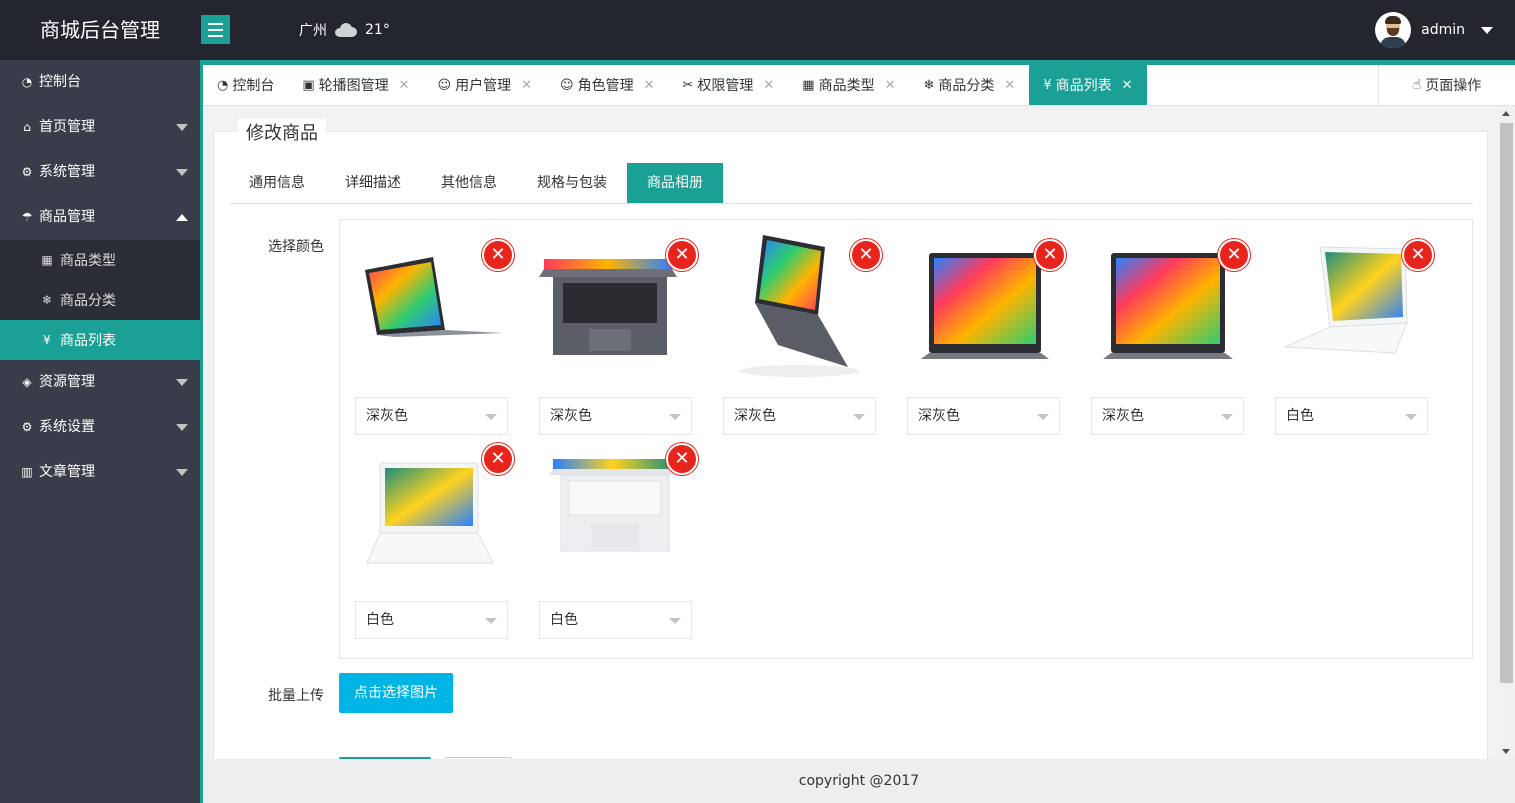 This screenshot has width=1515, height=803. I want to click on tab-label: 轮播图管理, so click(353, 86).